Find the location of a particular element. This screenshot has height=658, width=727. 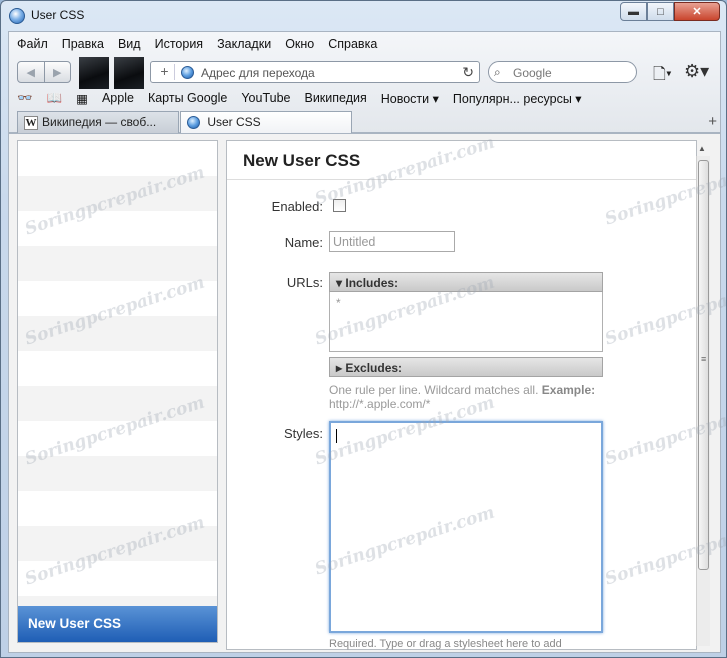

hint-example: http://*.apple.com/* is located at coordinates (380, 404).